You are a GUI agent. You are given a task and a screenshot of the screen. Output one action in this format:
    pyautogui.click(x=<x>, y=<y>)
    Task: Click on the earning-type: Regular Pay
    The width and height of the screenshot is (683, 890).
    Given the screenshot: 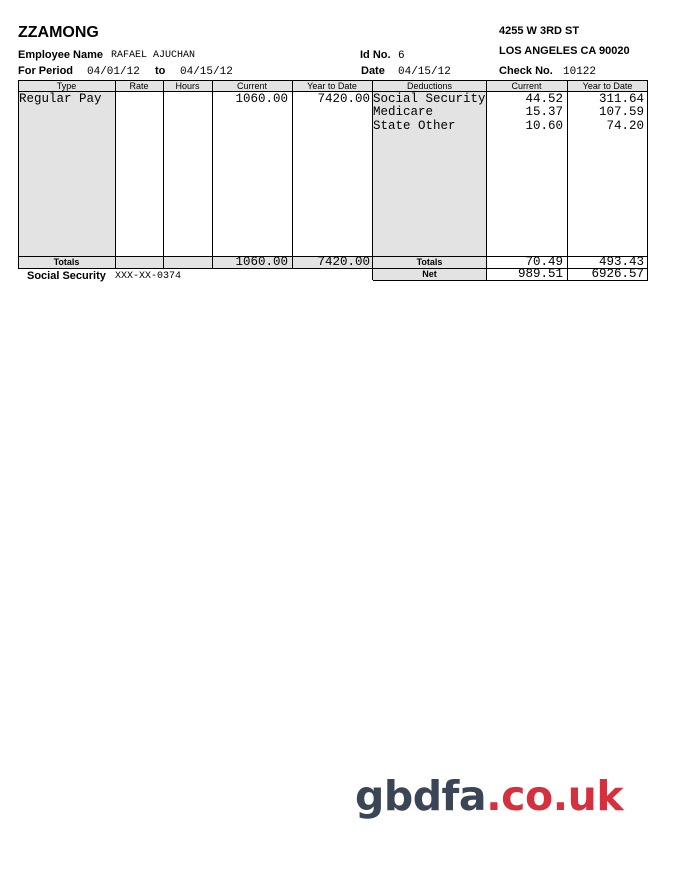 What is the action you would take?
    pyautogui.click(x=60, y=99)
    